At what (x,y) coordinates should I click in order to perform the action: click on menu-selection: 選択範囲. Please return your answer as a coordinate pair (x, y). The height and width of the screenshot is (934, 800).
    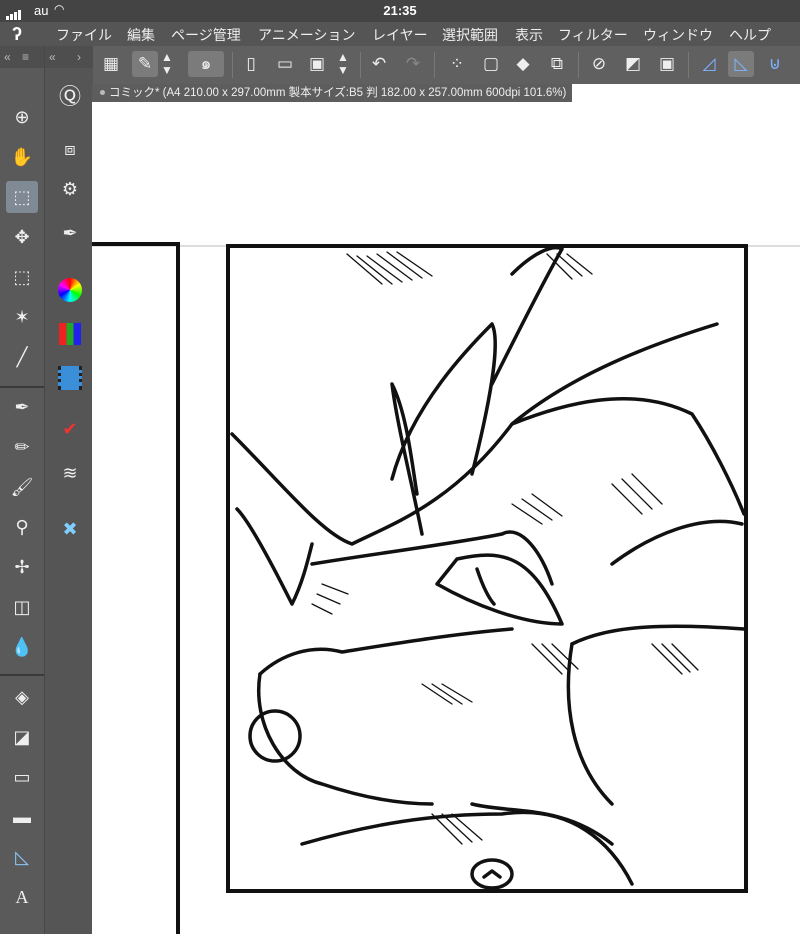
    Looking at the image, I should click on (470, 35).